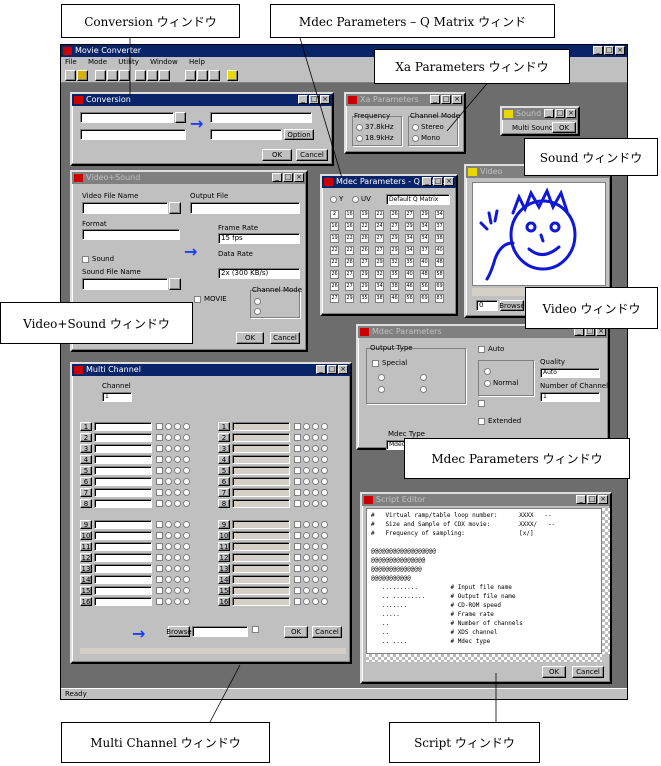  Describe the element at coordinates (564, 127) in the screenshot. I see `sound-ok-button: OK` at that location.